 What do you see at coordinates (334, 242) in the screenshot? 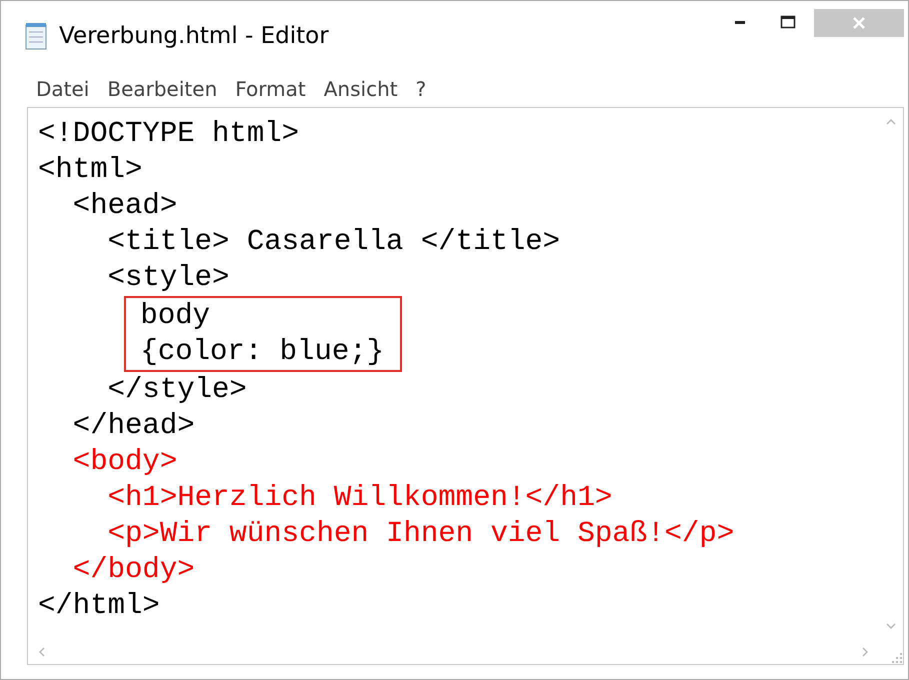
I see `code-line: <title> Casarella </title>` at bounding box center [334, 242].